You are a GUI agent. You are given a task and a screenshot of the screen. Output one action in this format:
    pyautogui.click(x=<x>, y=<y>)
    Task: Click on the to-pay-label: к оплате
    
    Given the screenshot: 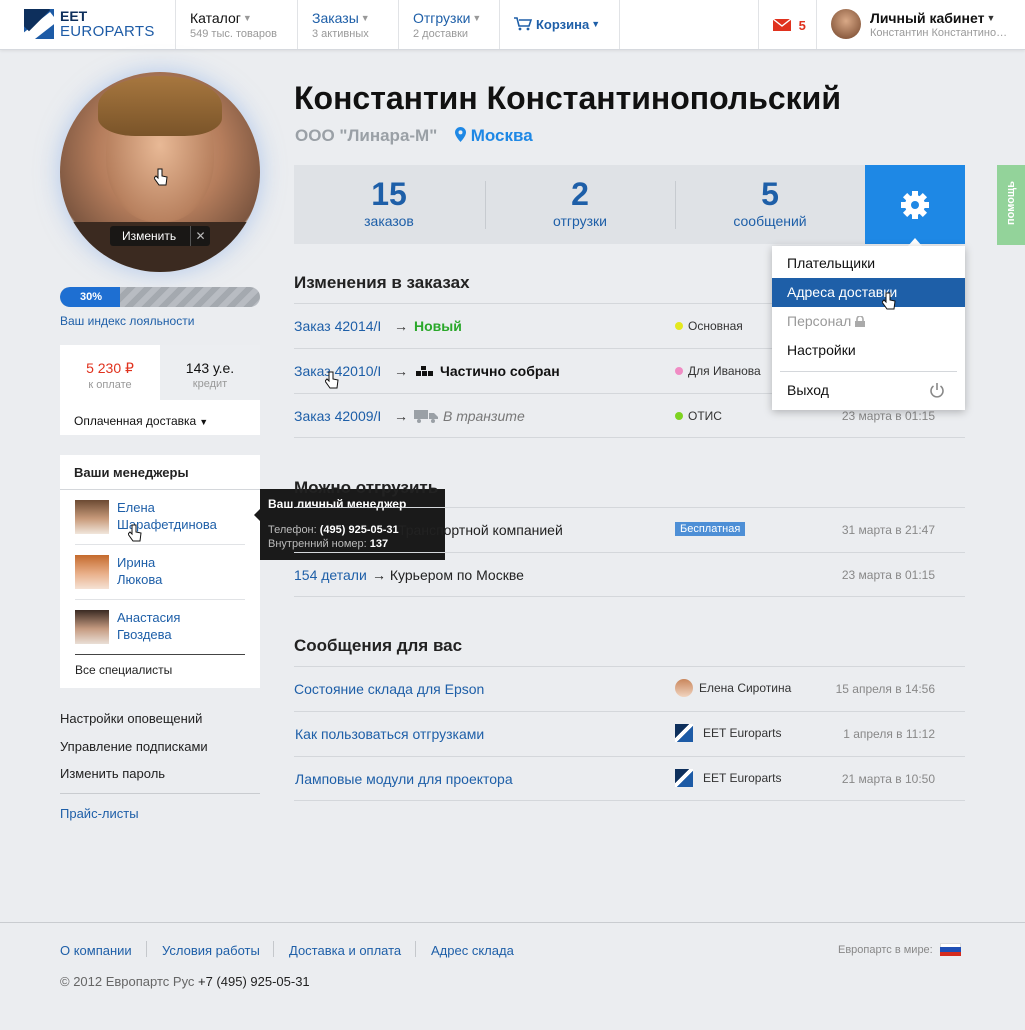 What is the action you would take?
    pyautogui.click(x=110, y=385)
    